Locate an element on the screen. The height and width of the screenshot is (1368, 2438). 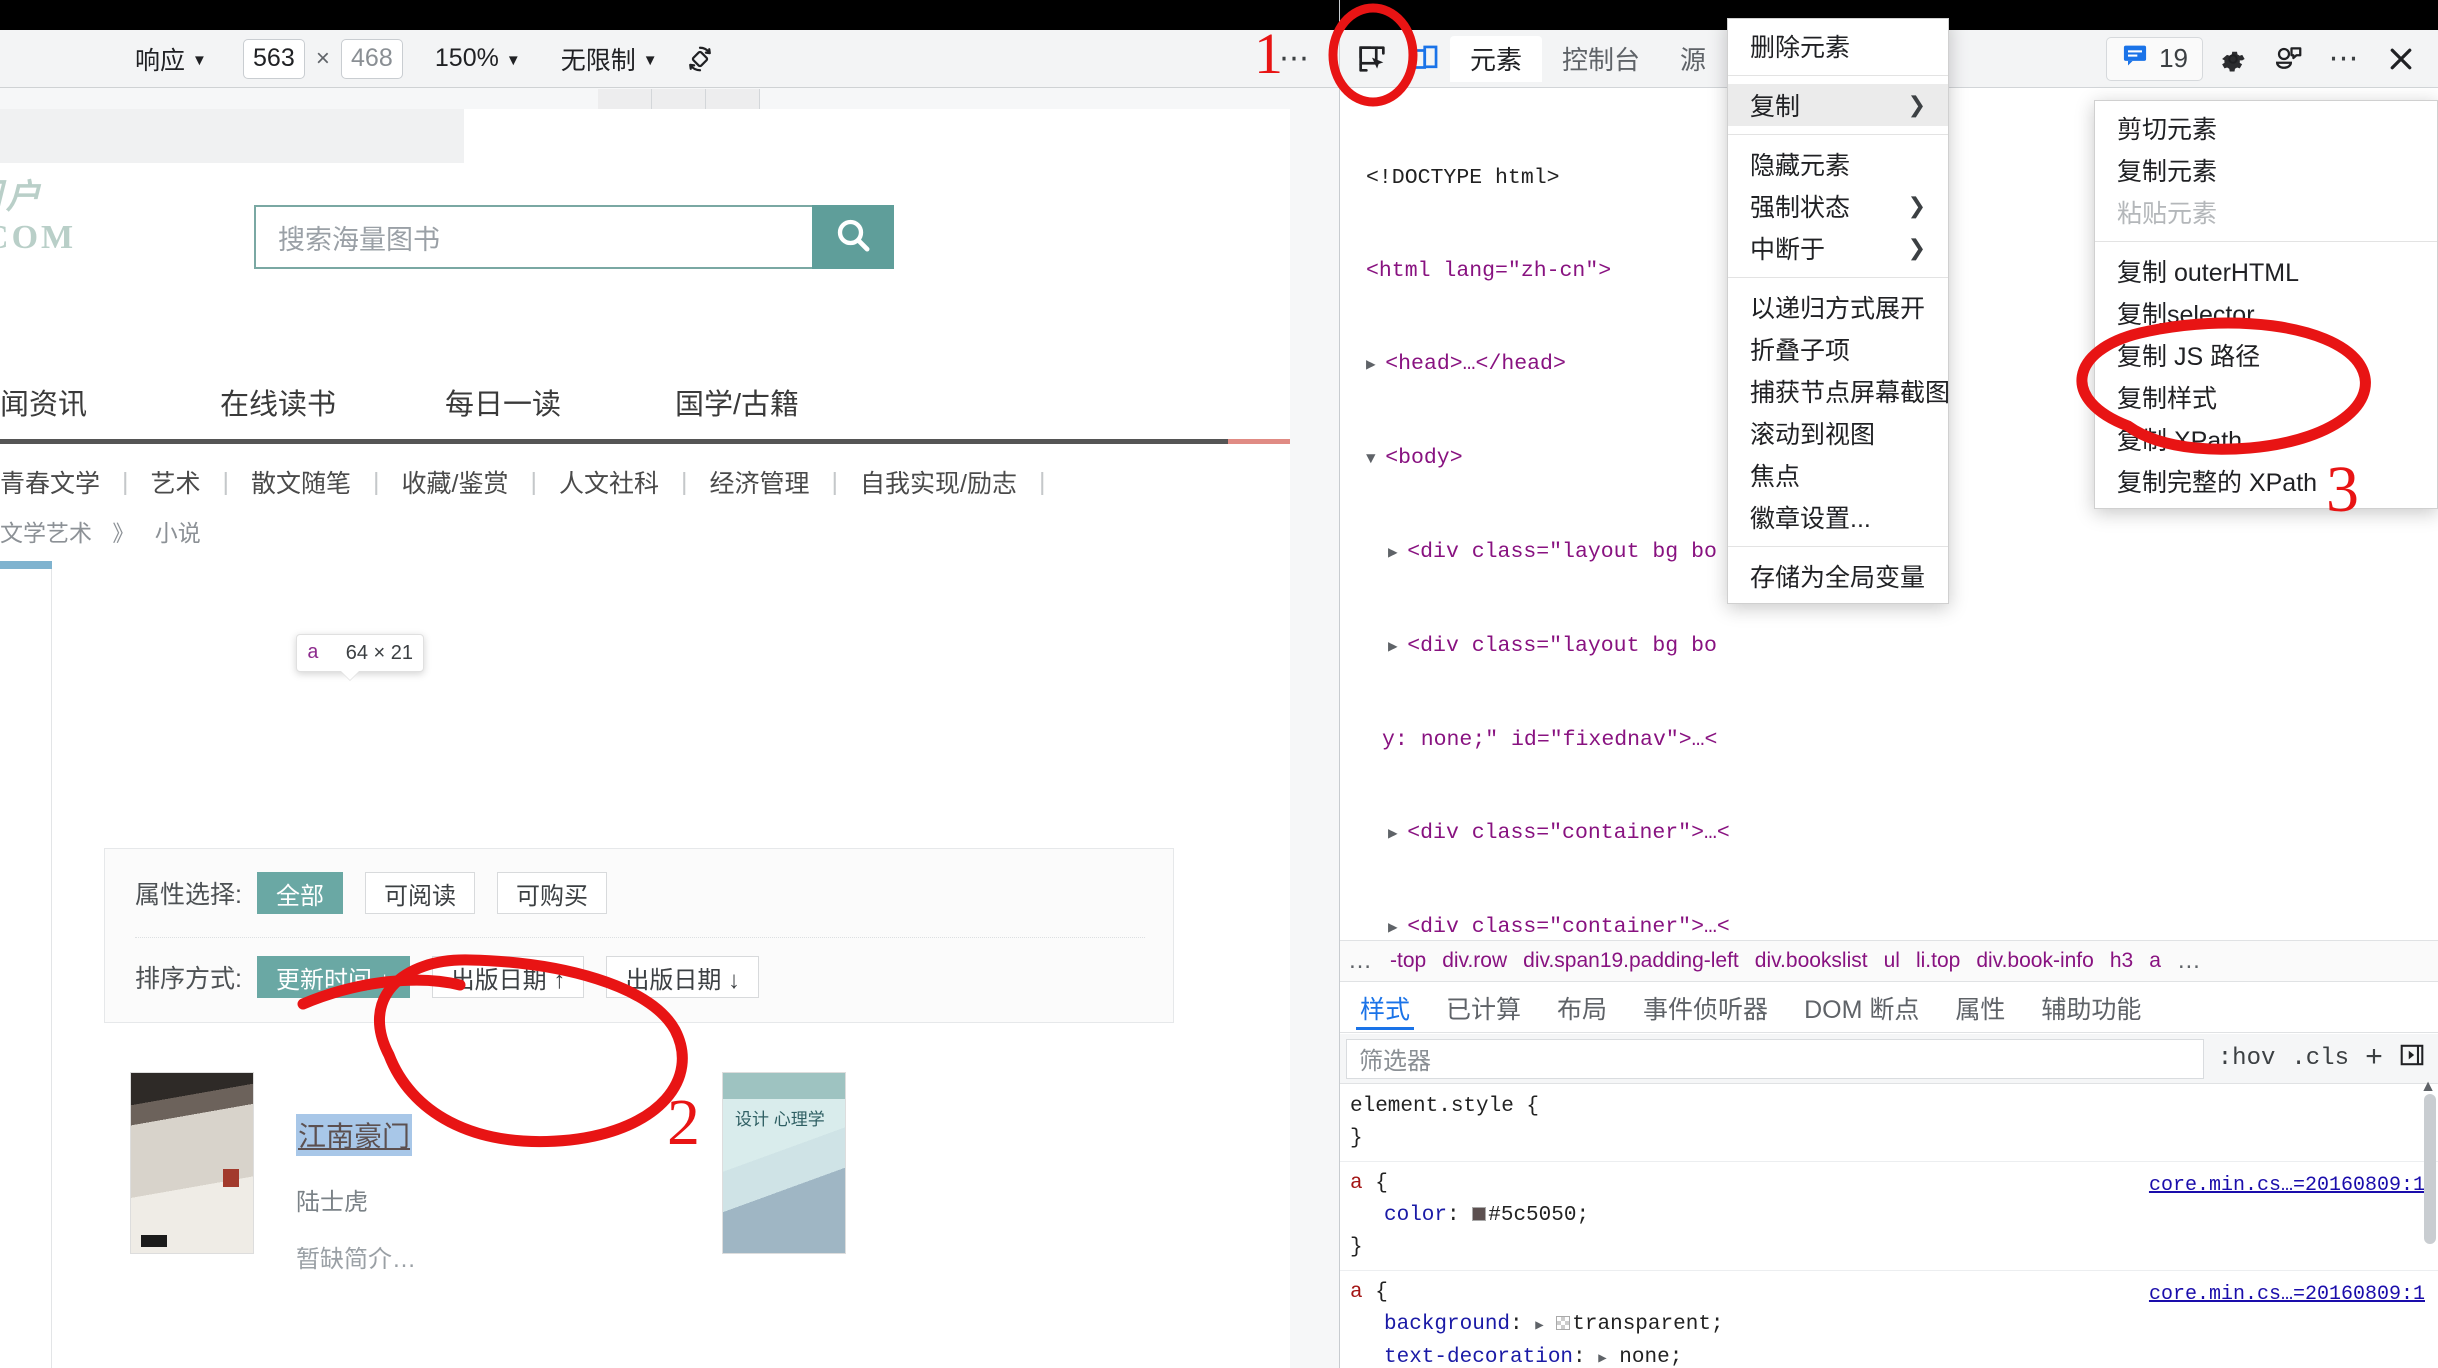
ctx-copy-submenu: 复制 ❯ is located at coordinates (1838, 105).